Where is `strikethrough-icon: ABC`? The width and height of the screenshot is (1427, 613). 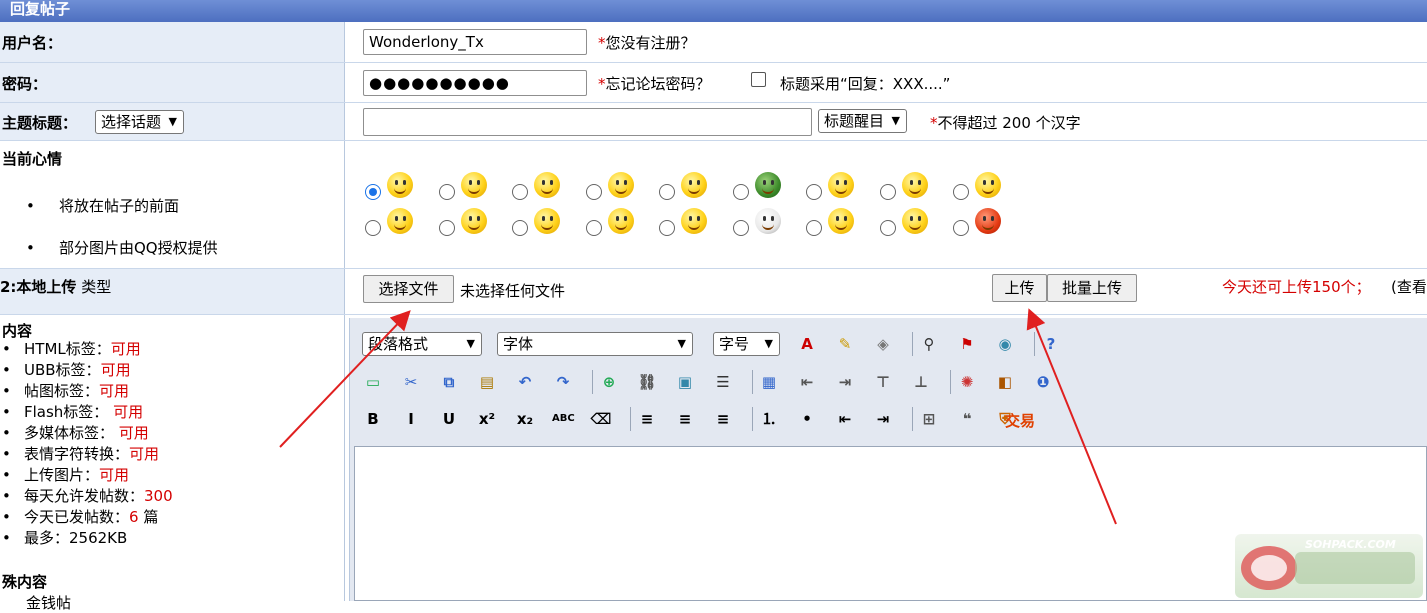 strikethrough-icon: ABC is located at coordinates (563, 419).